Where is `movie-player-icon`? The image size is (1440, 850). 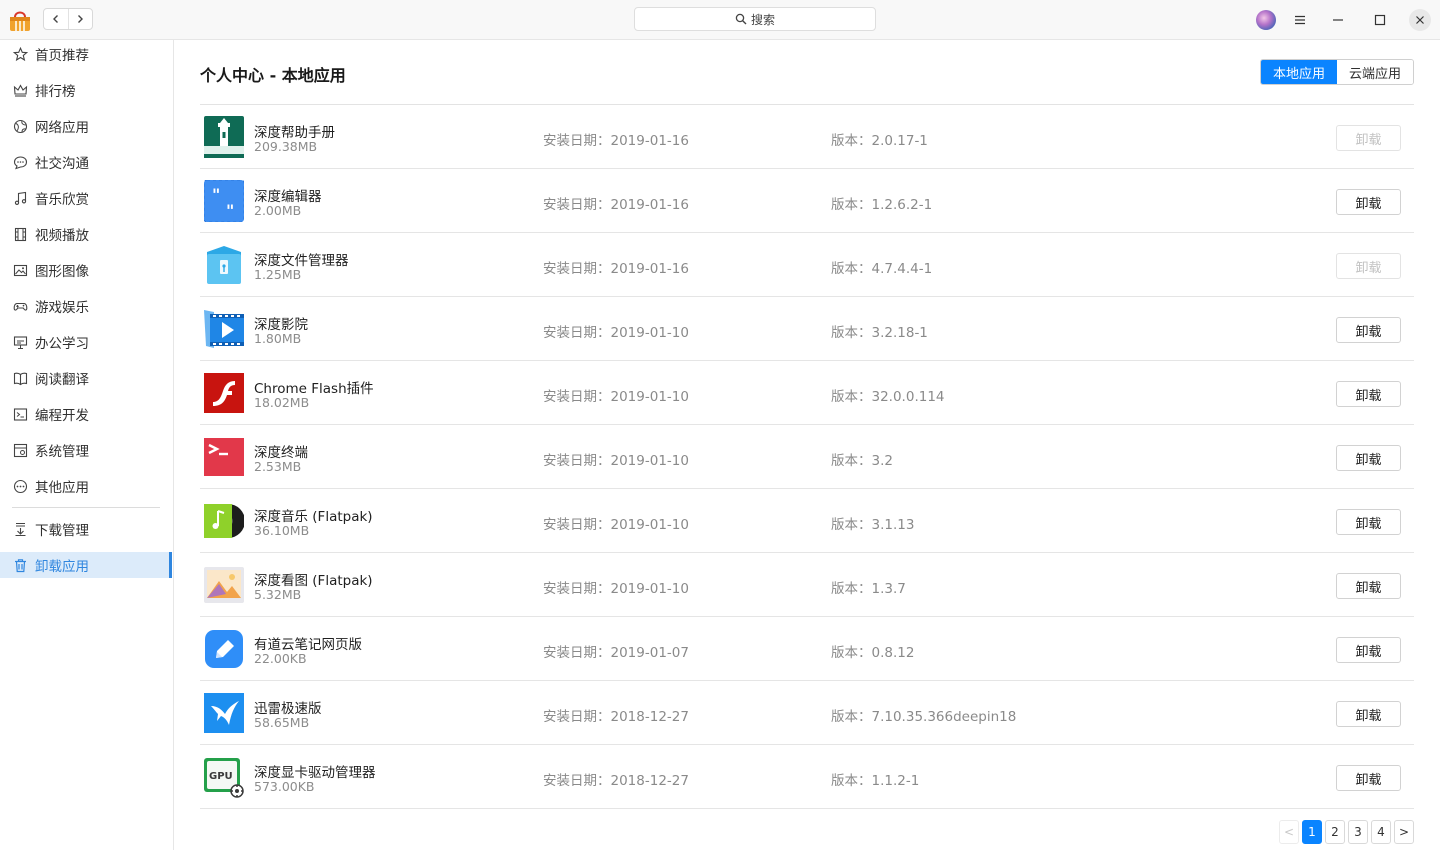 movie-player-icon is located at coordinates (224, 329).